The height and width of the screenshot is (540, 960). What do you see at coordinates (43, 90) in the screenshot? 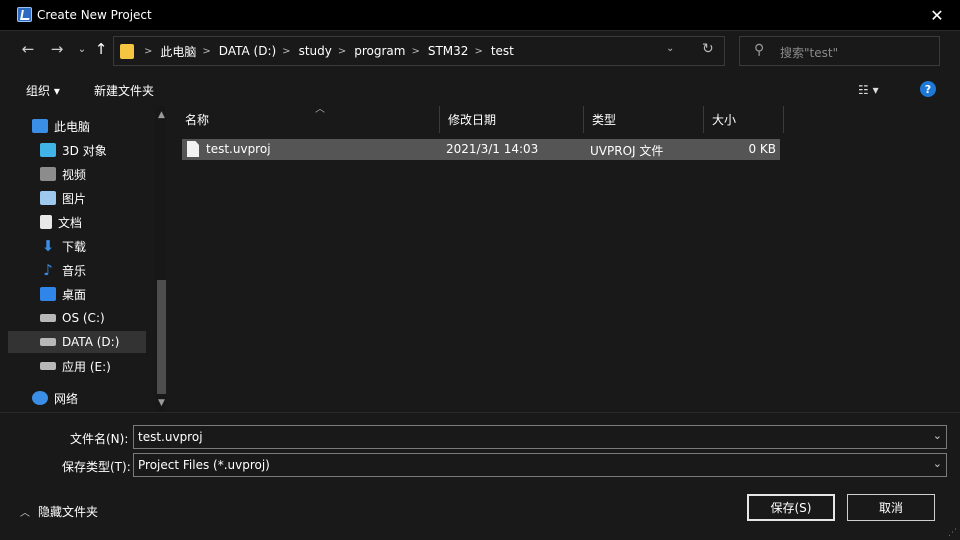
I see `organize-button: 组织 ▾` at bounding box center [43, 90].